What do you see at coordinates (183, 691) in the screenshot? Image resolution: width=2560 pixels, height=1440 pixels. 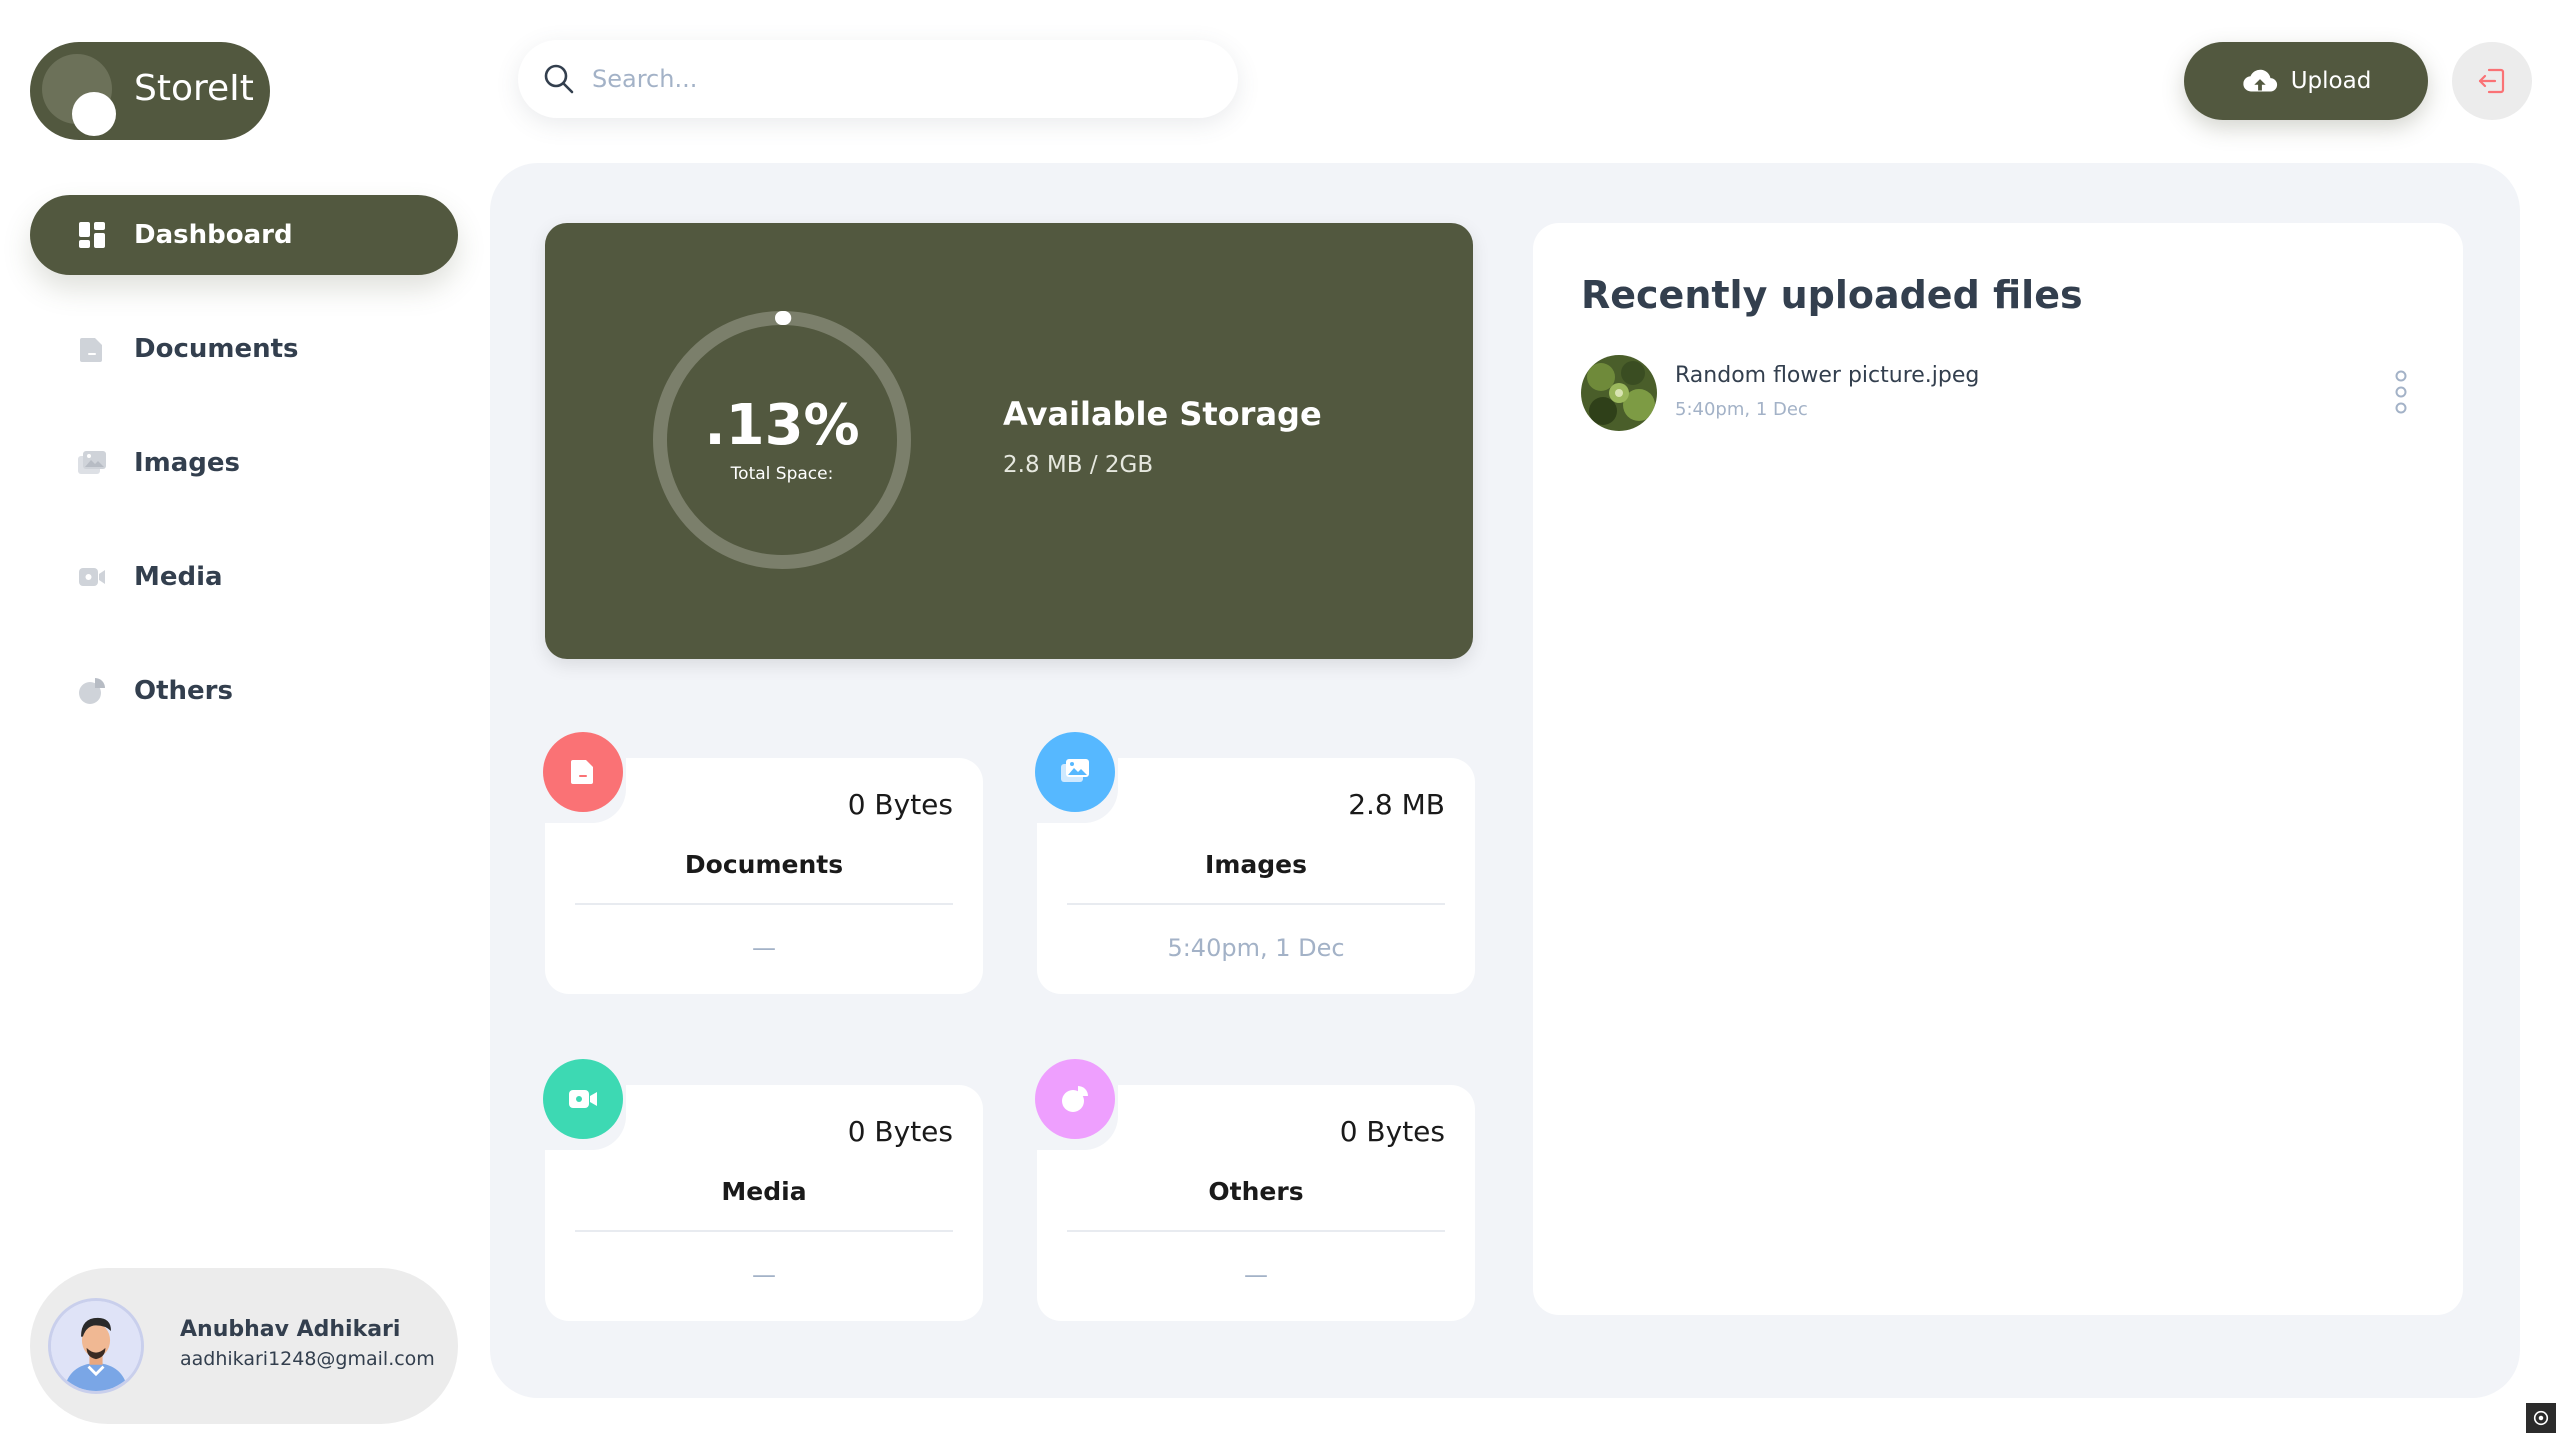 I see `sidebar-item-label: Others` at bounding box center [183, 691].